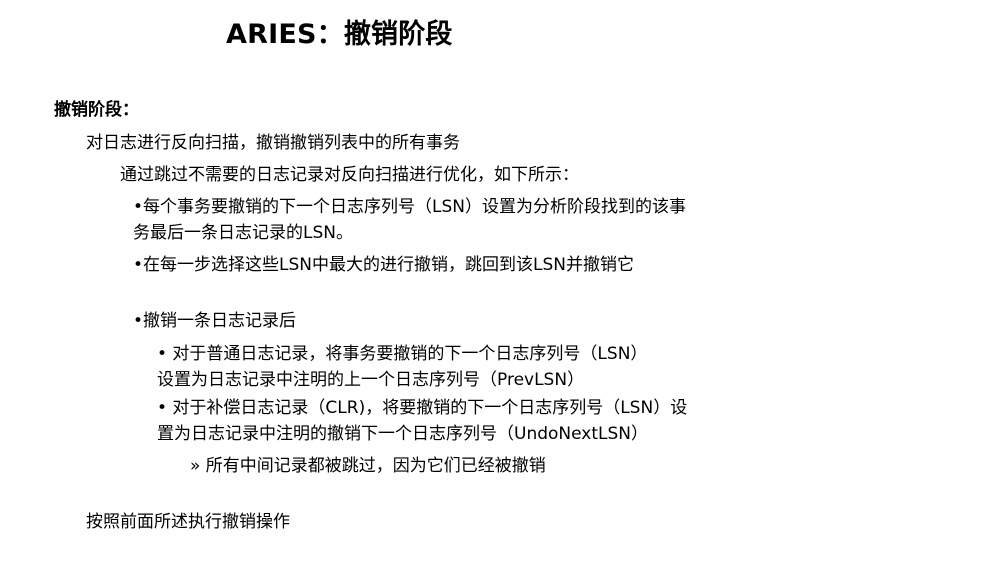 The height and width of the screenshot is (566, 1006). I want to click on bullet-level4-normal-record-line2: 设置为日志记录中注明的上一个日志序列号（PrevLSN）, so click(371, 380).